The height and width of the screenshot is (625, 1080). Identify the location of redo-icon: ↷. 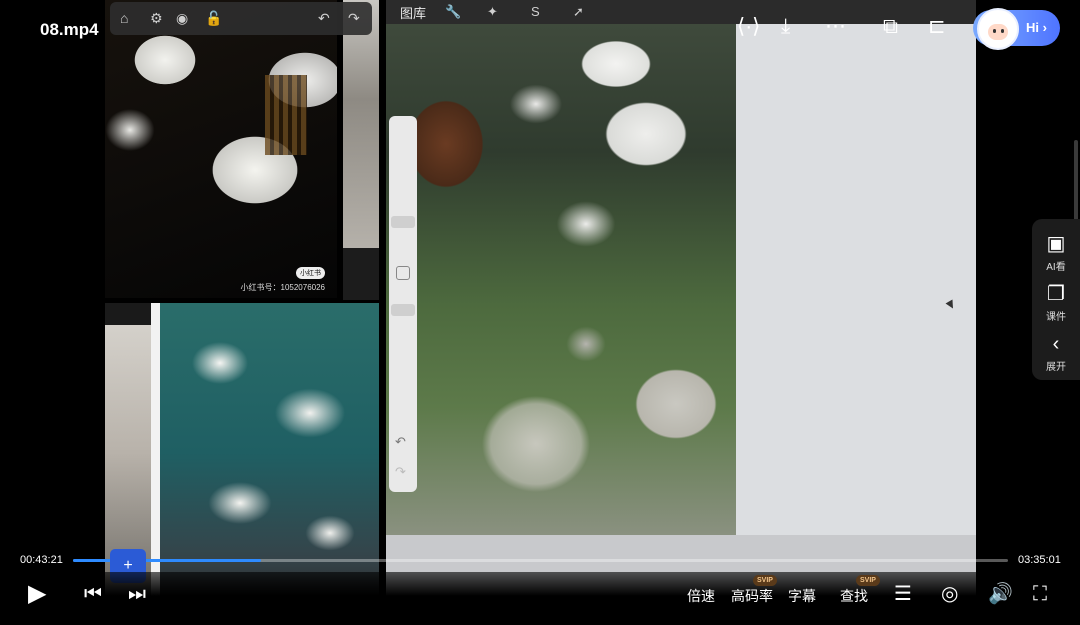
(354, 18).